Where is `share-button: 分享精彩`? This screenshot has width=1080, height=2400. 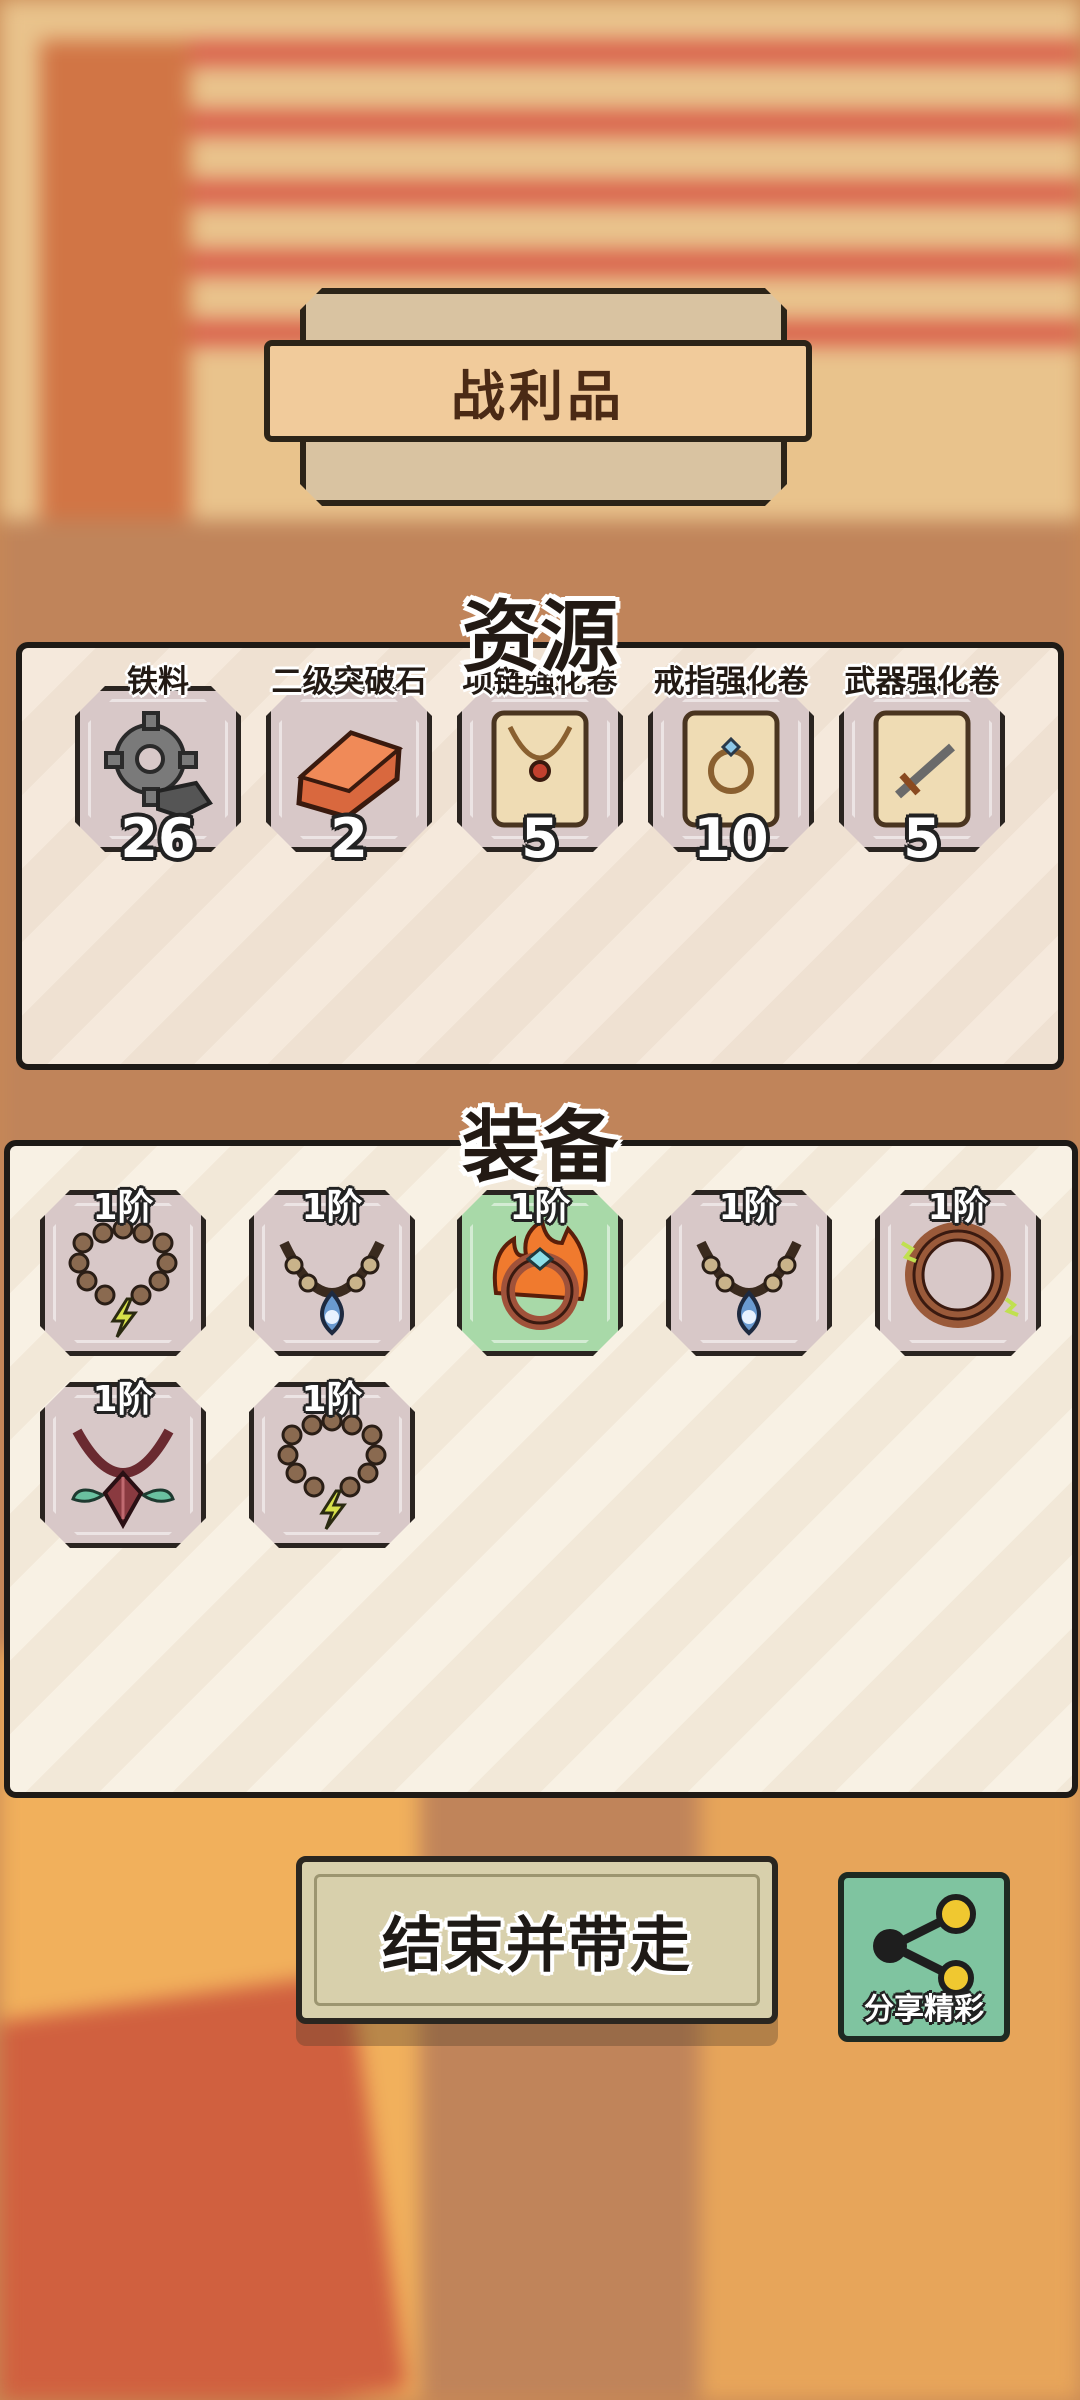
share-button: 分享精彩 is located at coordinates (924, 1957).